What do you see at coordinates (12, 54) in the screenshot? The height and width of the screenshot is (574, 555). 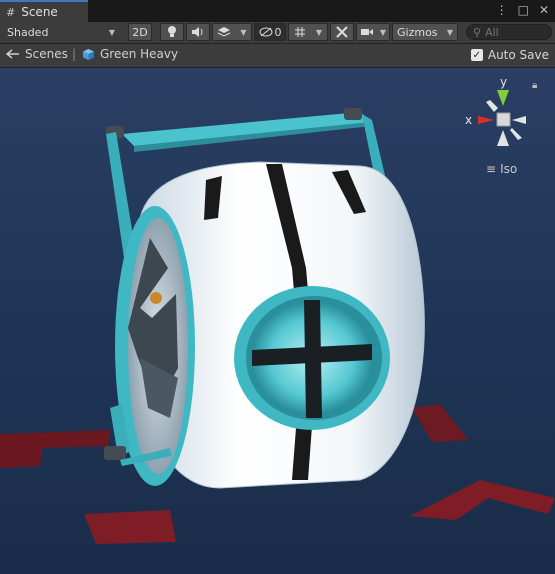 I see `back-arrow-icon` at bounding box center [12, 54].